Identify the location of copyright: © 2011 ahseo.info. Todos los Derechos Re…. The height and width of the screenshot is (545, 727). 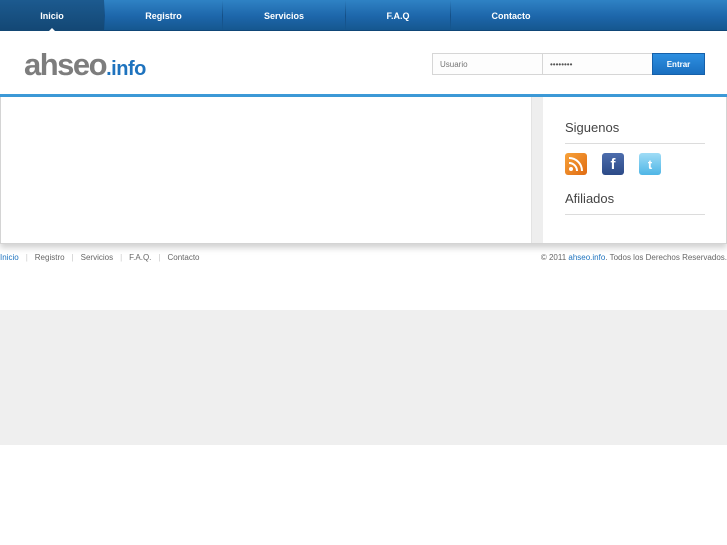
(634, 257).